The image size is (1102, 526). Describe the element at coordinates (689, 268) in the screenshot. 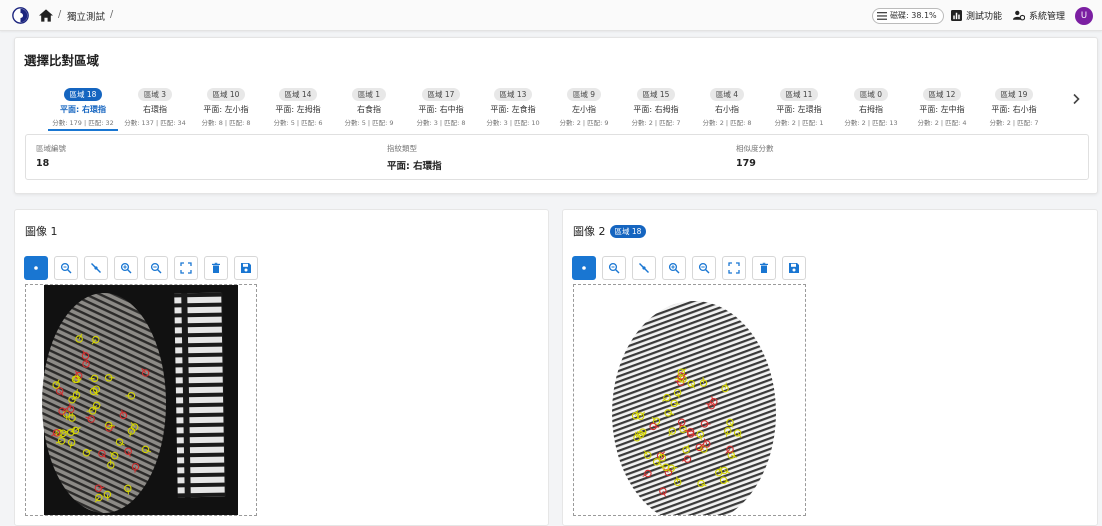

I see `image-2-toolbar` at that location.